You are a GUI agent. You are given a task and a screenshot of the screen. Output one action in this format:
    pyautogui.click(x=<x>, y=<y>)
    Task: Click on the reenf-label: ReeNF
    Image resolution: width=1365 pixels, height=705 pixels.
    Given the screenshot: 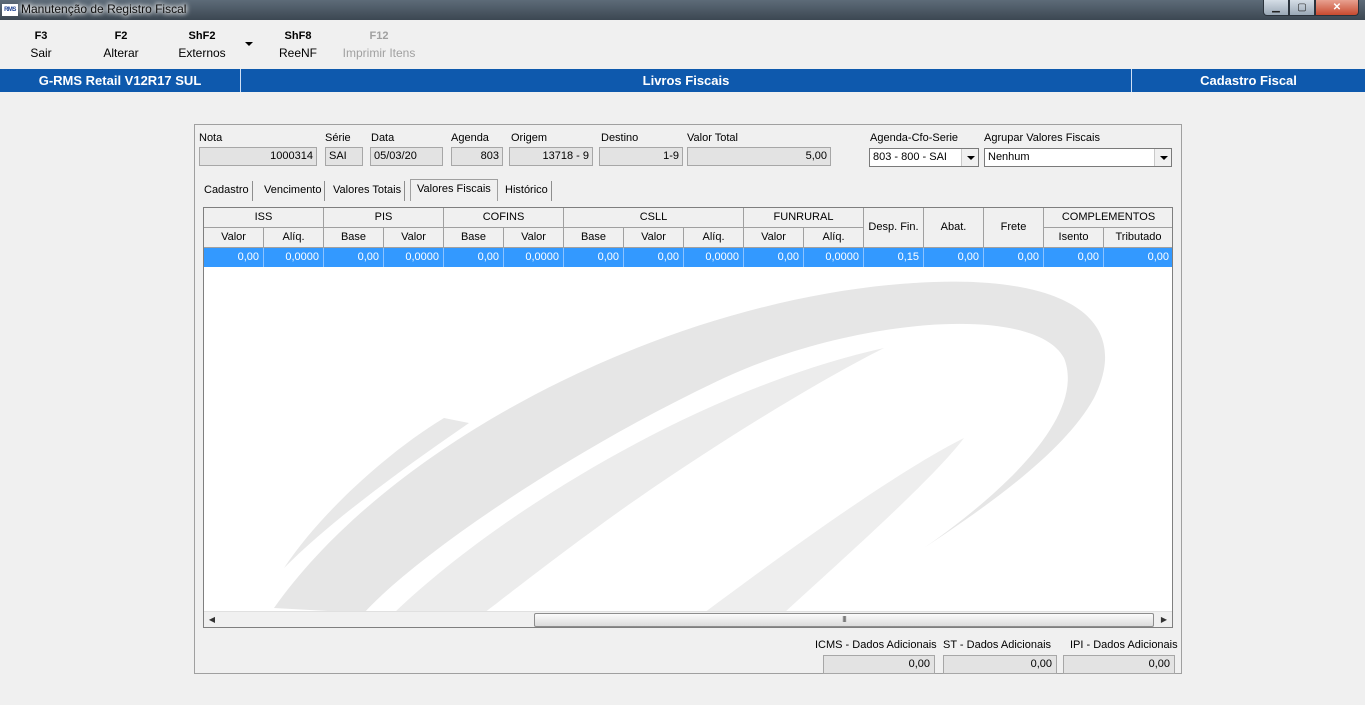 What is the action you would take?
    pyautogui.click(x=297, y=53)
    